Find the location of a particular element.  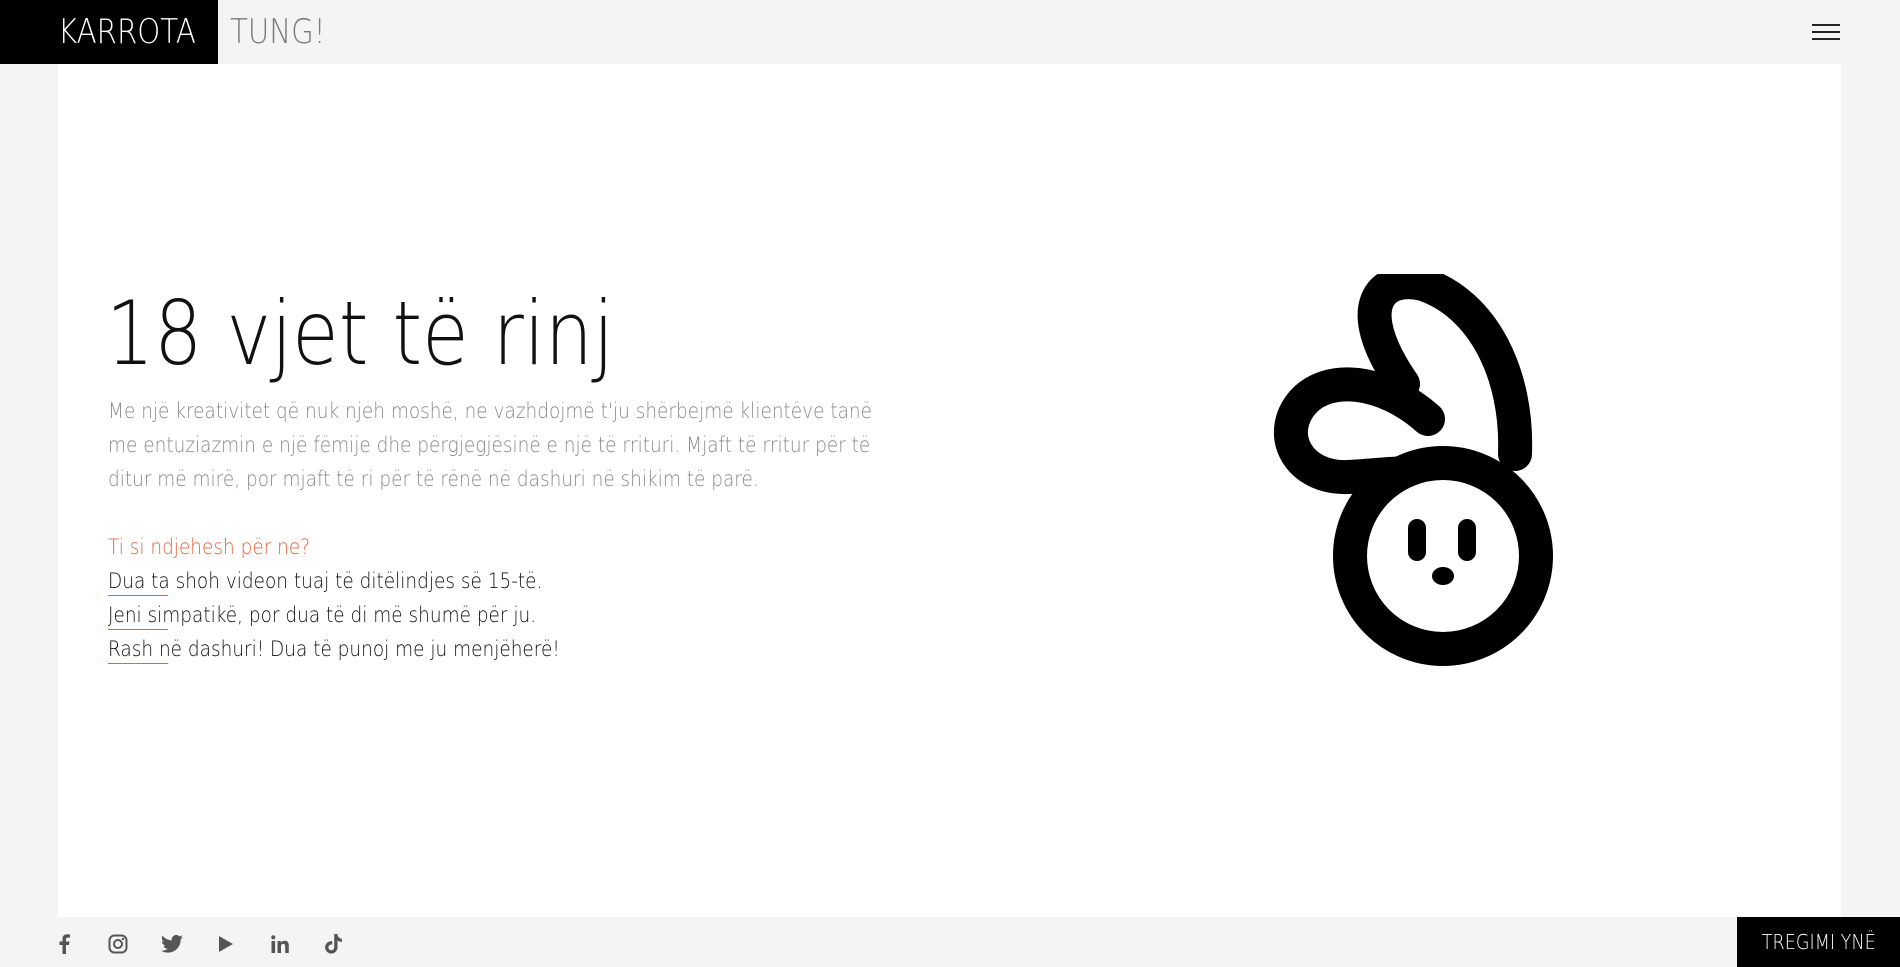

logo-text: KARROTA is located at coordinates (127, 32).